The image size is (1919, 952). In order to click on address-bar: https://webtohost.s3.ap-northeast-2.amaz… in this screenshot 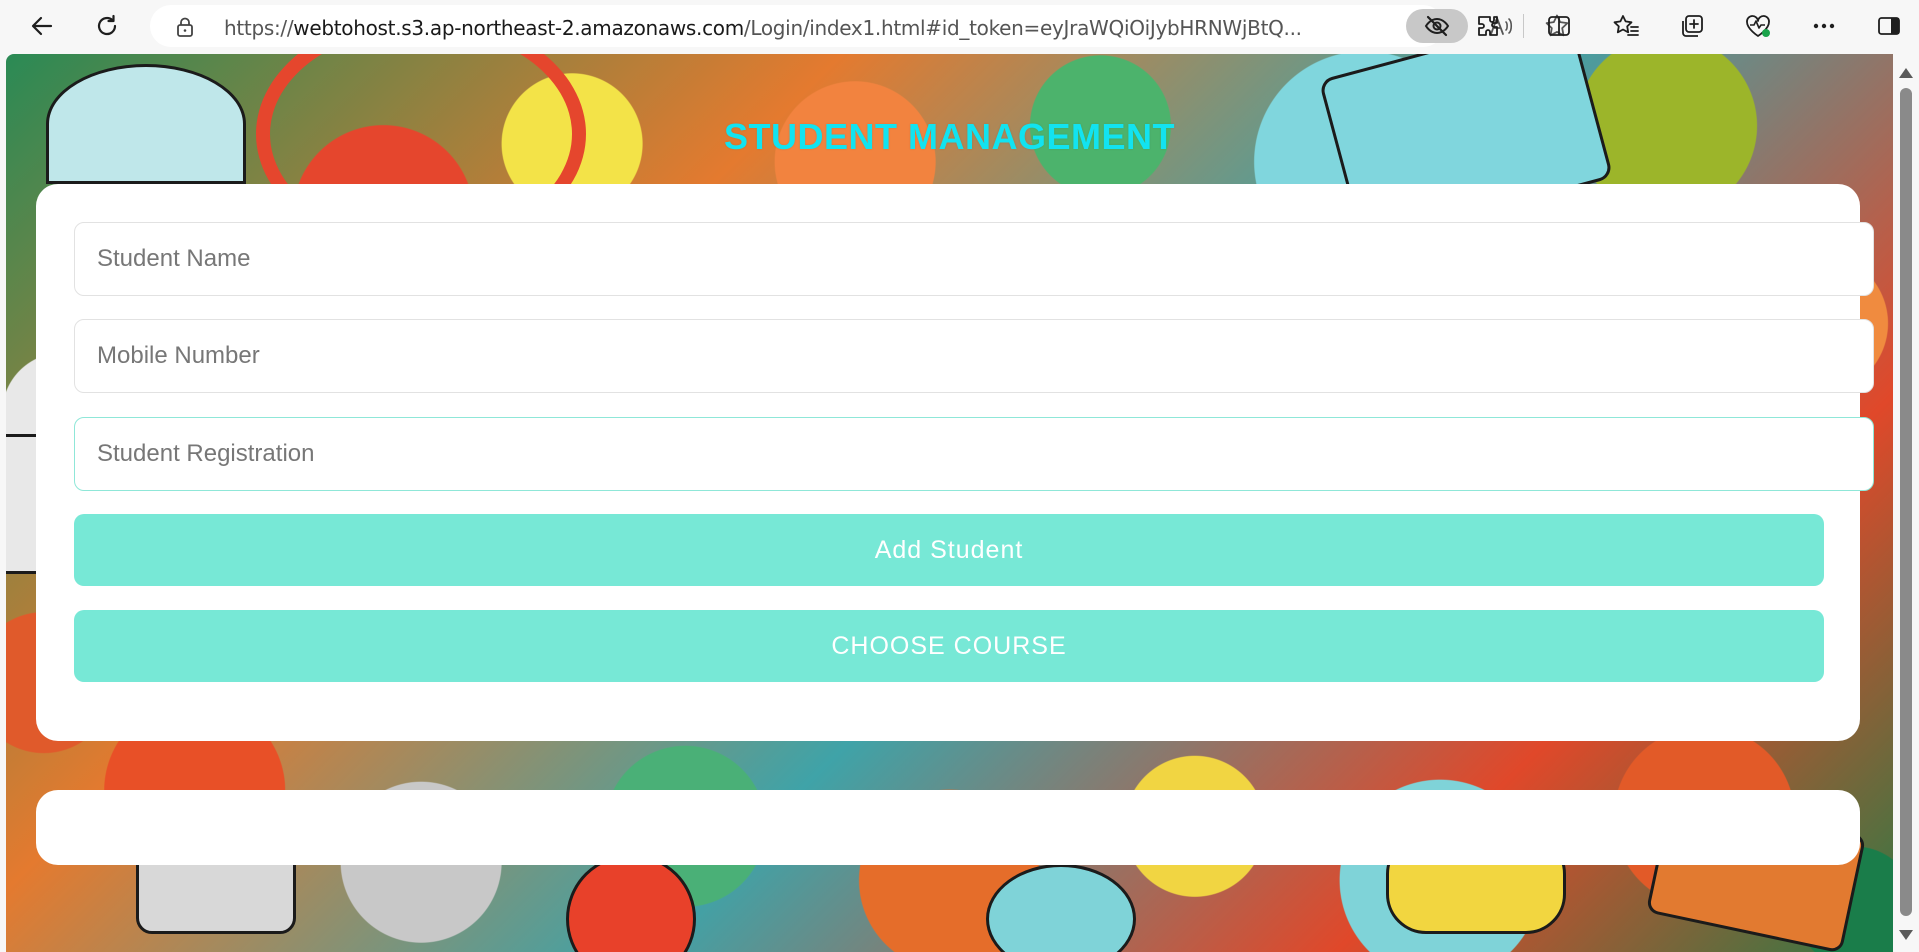, I will do `click(859, 26)`.